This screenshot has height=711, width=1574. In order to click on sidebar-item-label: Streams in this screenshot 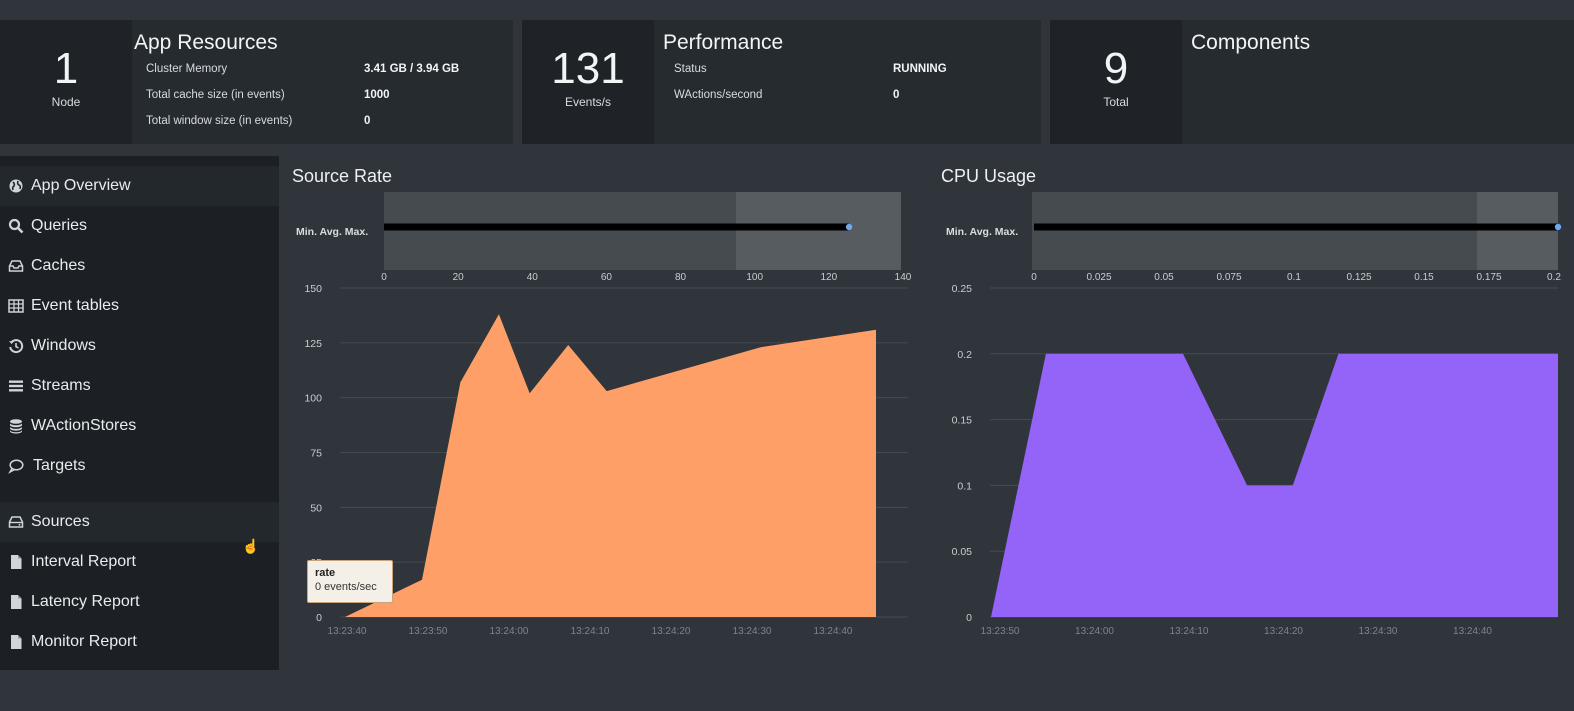, I will do `click(61, 385)`.